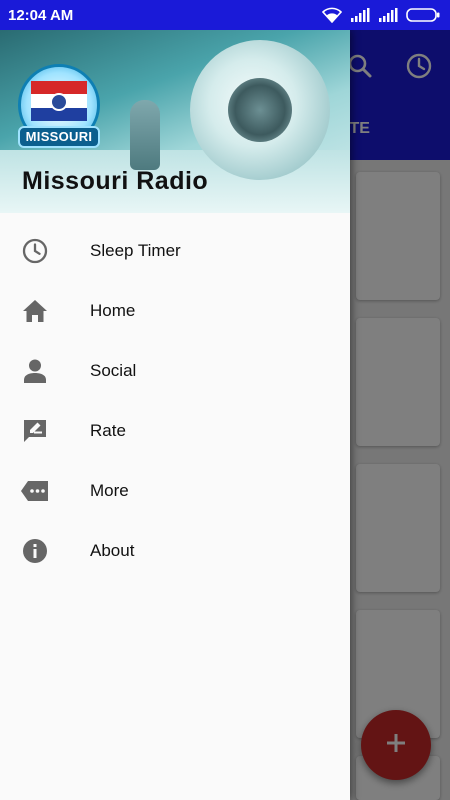 Image resolution: width=450 pixels, height=800 pixels. Describe the element at coordinates (423, 15) in the screenshot. I see `battery-icon` at that location.